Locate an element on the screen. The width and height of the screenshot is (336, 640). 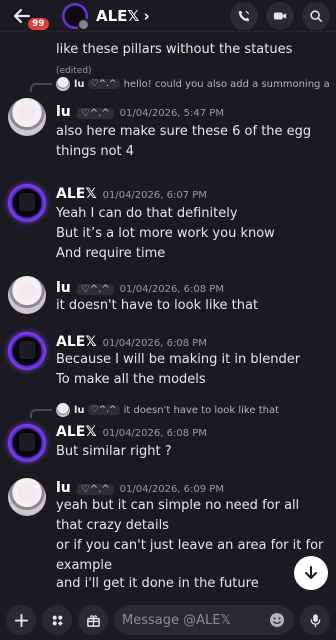
header-avatar is located at coordinates (76, 16).